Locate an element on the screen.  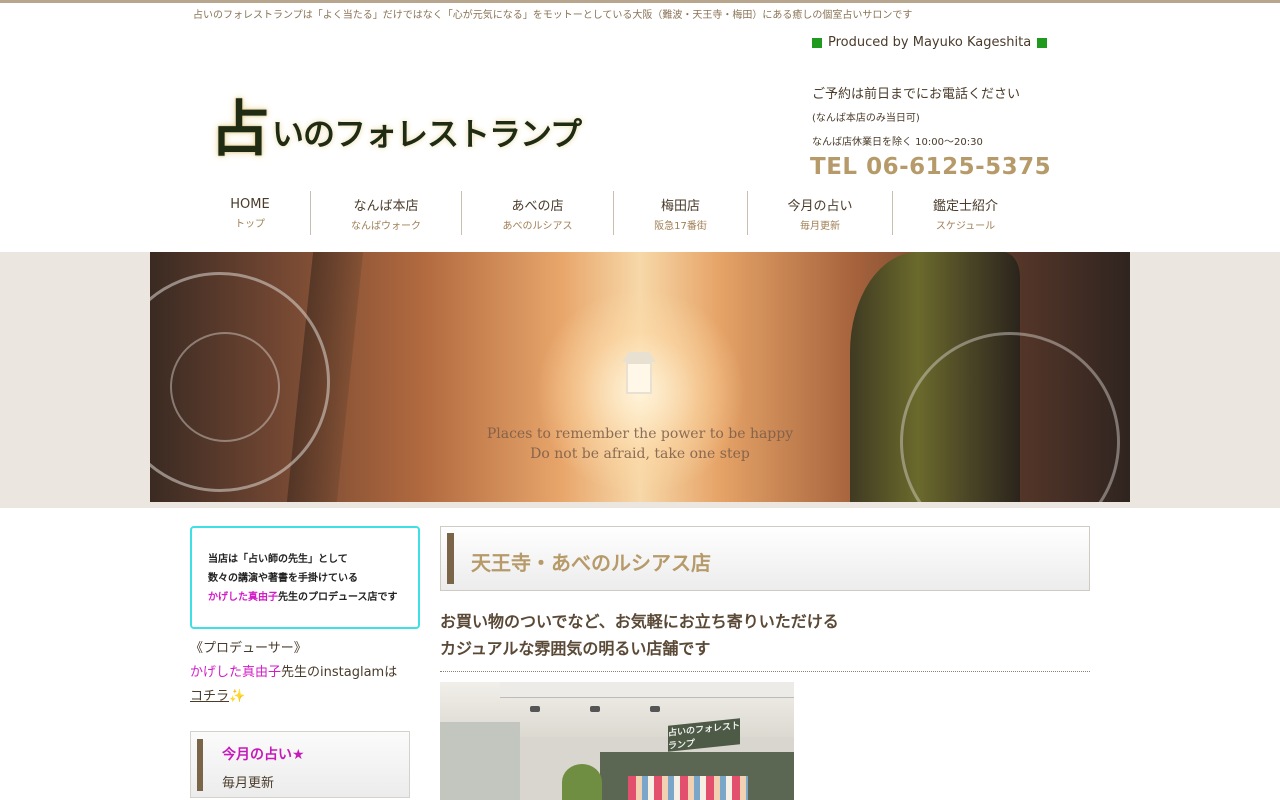
hero-caption-line1: Places to remember the power to be happy is located at coordinates (640, 434).